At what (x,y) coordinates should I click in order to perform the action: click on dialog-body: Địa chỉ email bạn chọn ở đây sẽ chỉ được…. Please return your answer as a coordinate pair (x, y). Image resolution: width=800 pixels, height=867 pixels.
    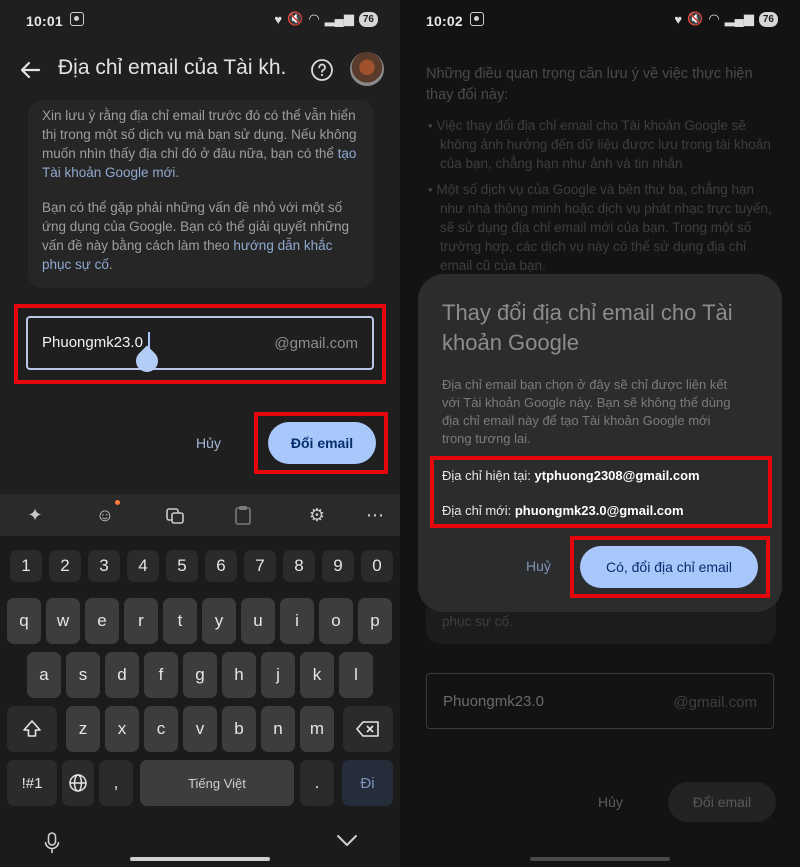
    Looking at the image, I should click on (586, 411).